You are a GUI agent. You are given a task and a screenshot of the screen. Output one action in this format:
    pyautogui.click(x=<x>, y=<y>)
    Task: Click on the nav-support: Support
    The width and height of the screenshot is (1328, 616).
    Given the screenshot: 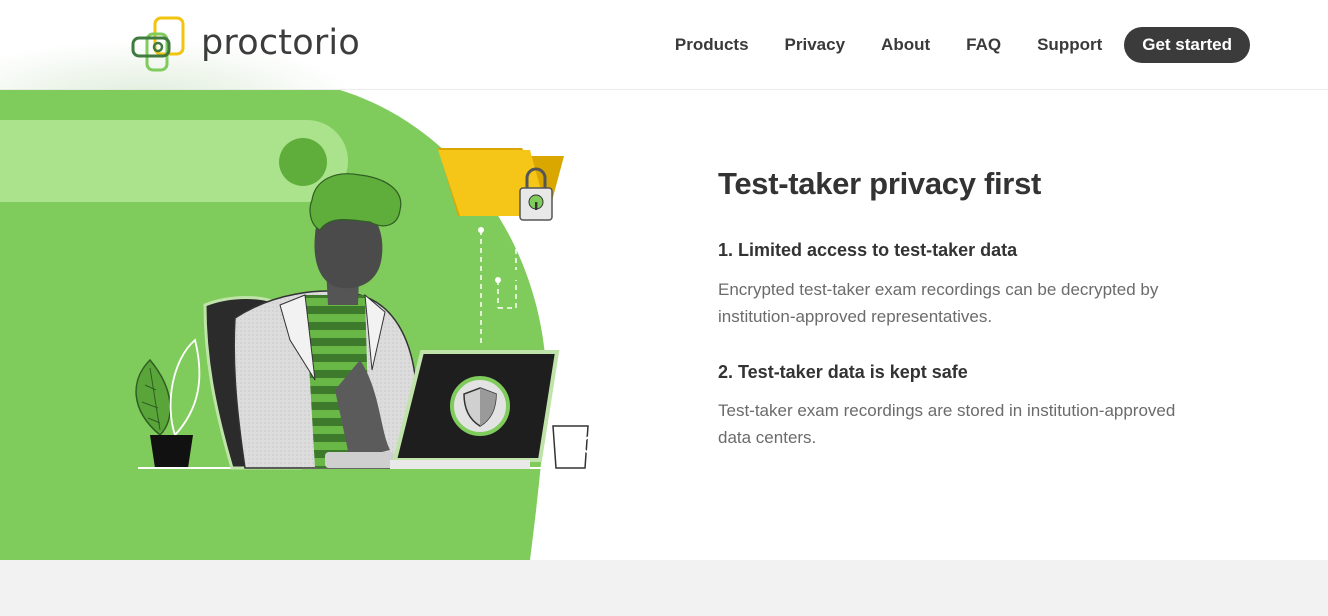 What is the action you would take?
    pyautogui.click(x=1069, y=45)
    